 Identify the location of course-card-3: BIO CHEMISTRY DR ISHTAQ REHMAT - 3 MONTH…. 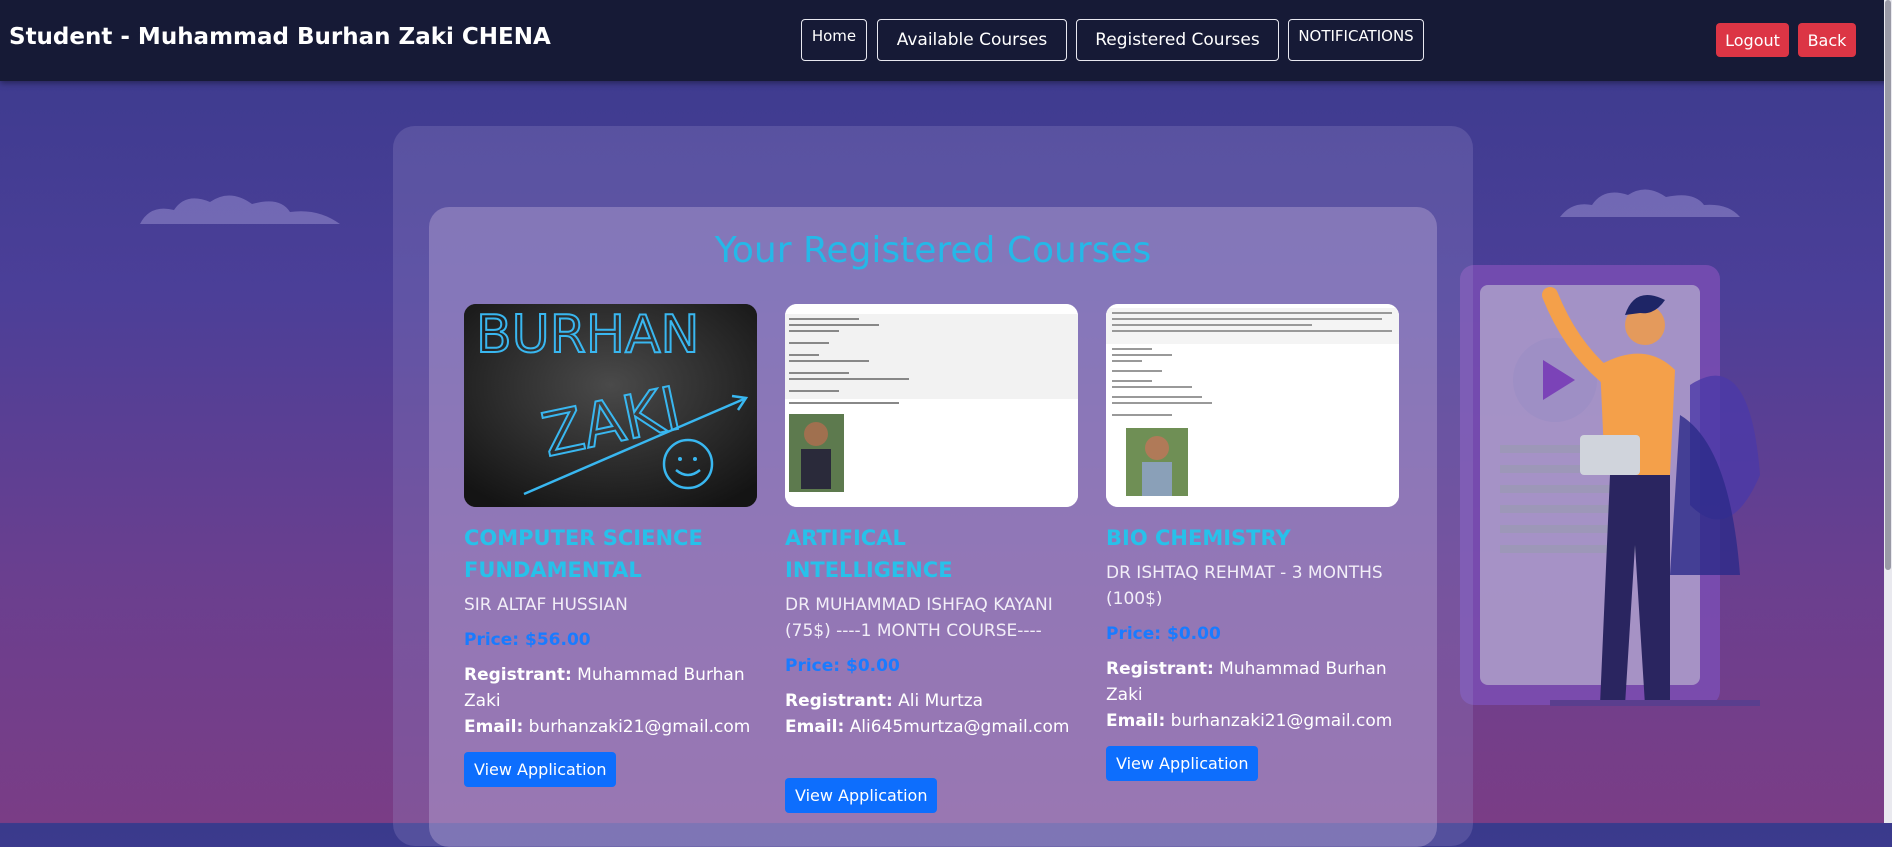
(1252, 542).